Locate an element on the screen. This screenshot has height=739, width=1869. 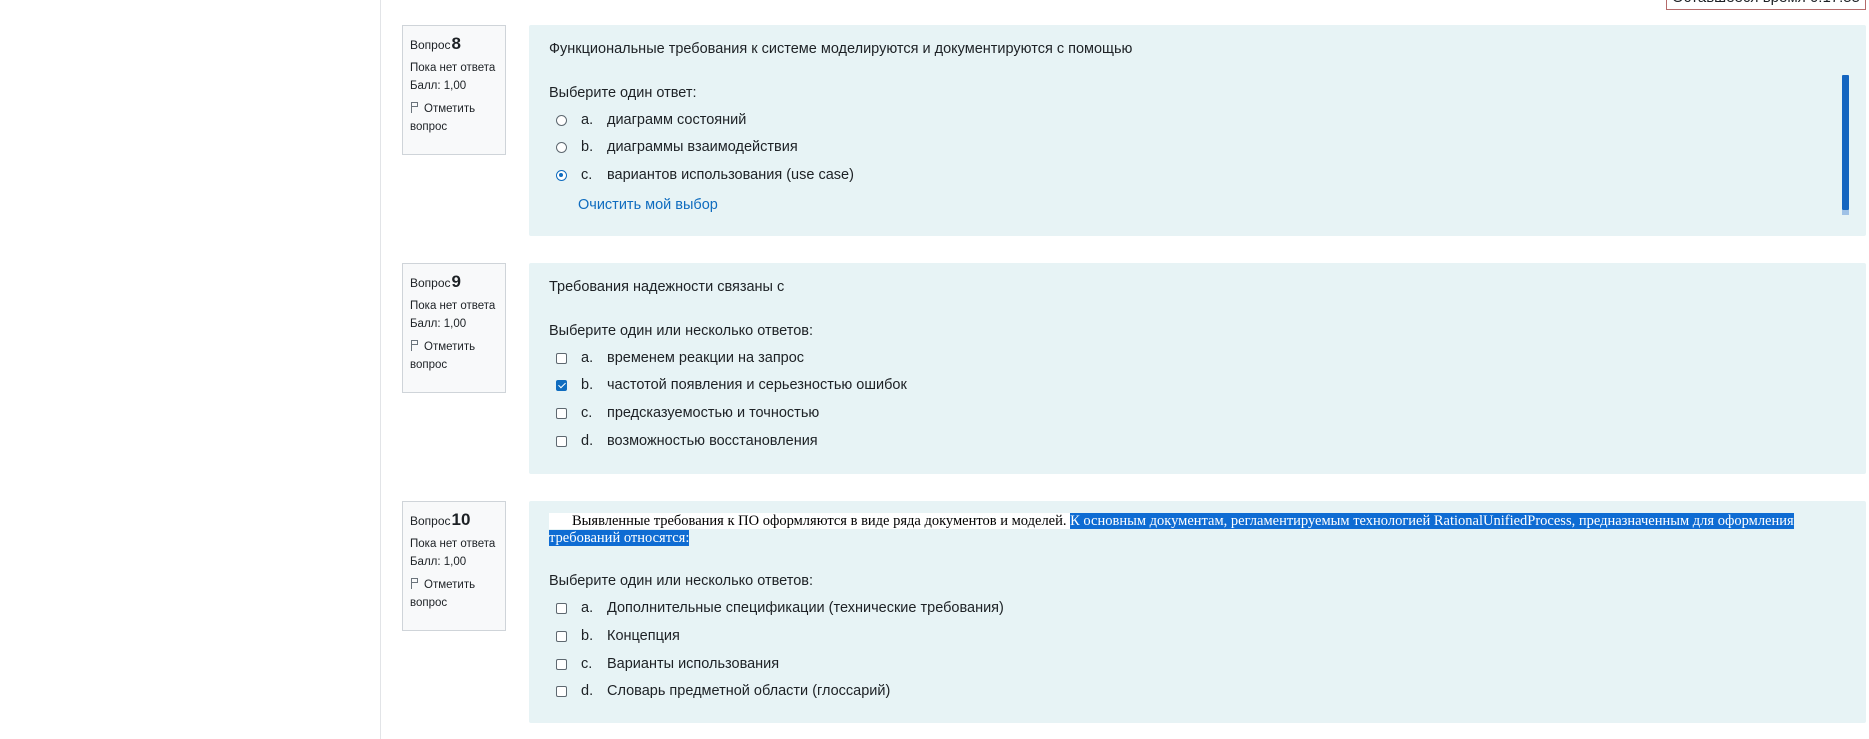
question-number: Вопрос10 is located at coordinates (454, 521).